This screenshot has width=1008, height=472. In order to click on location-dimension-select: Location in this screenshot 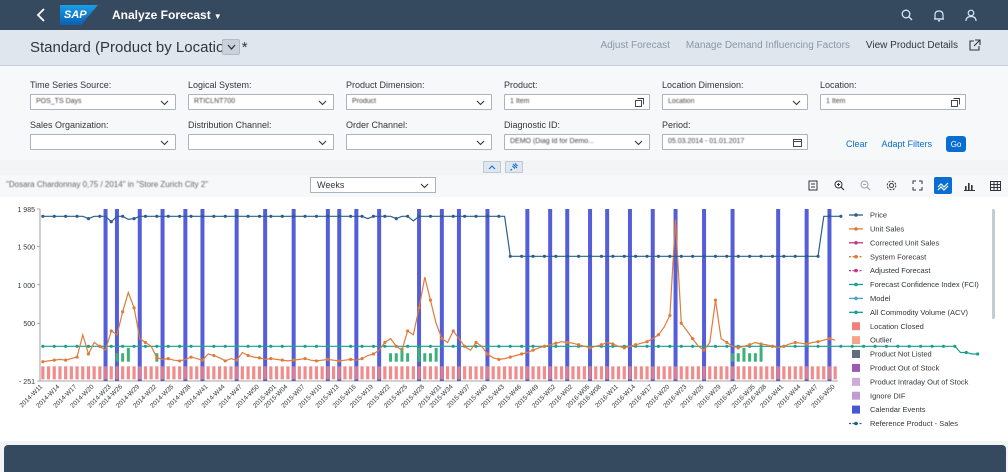, I will do `click(735, 102)`.